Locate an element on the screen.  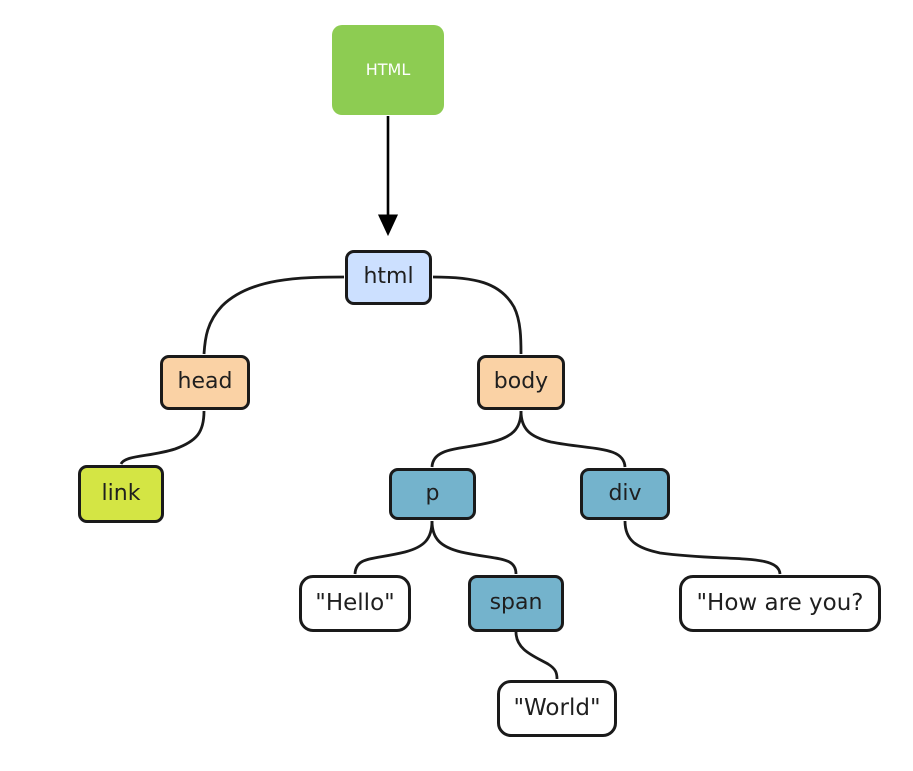
node-label: "World" is located at coordinates (557, 707).